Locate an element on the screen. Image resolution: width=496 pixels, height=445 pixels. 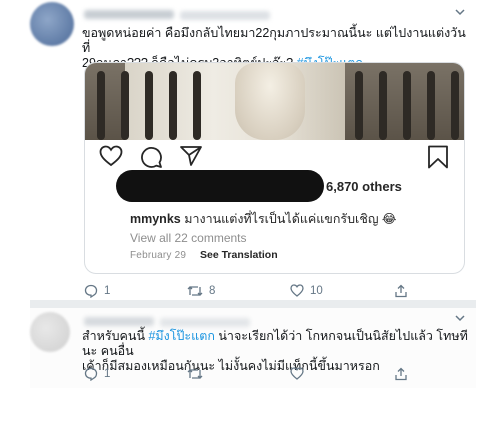
hashtag-link: #มึงโป๊ะแตก is located at coordinates (181, 336).